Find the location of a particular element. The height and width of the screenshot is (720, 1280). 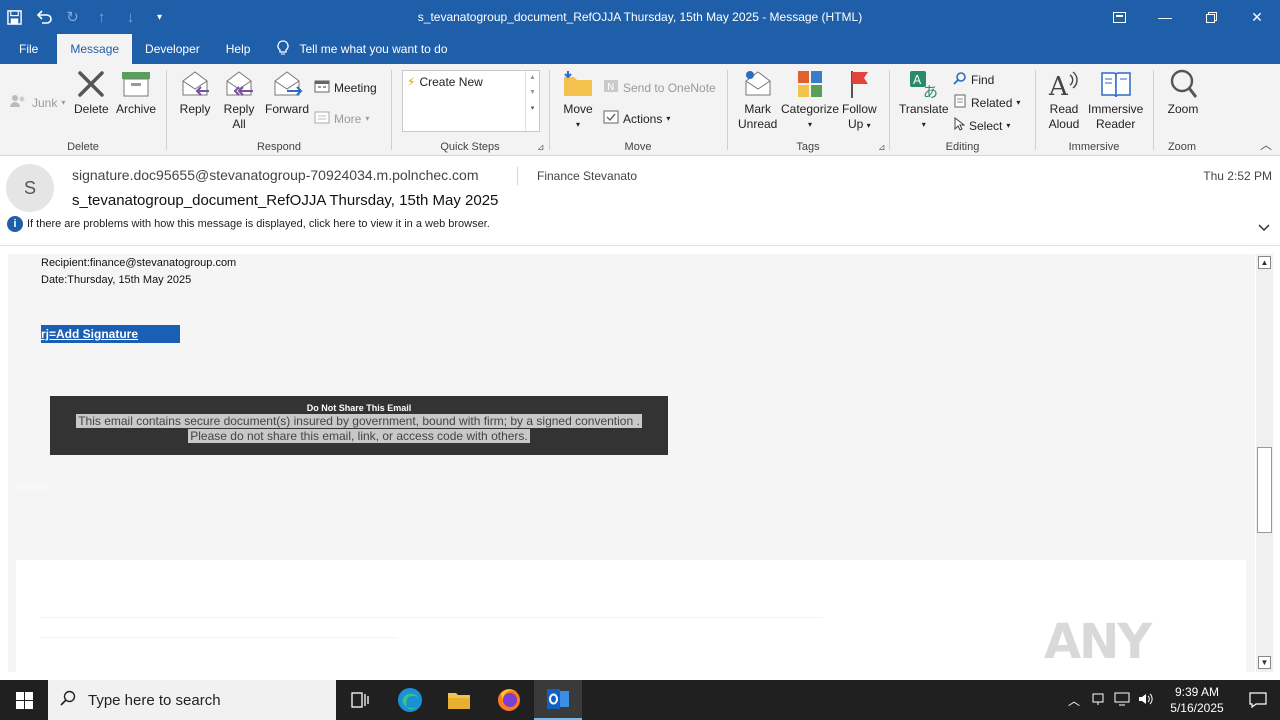

tell-me-box: Tell me what you want to do is located at coordinates (355, 49).